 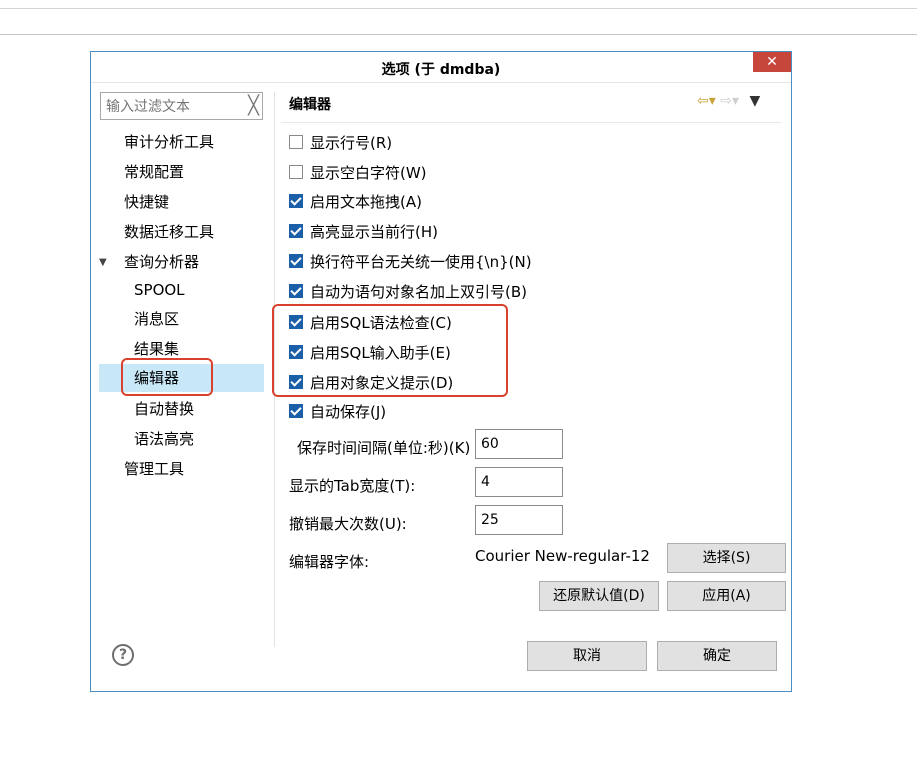 What do you see at coordinates (123, 655) in the screenshot?
I see `help-icon: ?` at bounding box center [123, 655].